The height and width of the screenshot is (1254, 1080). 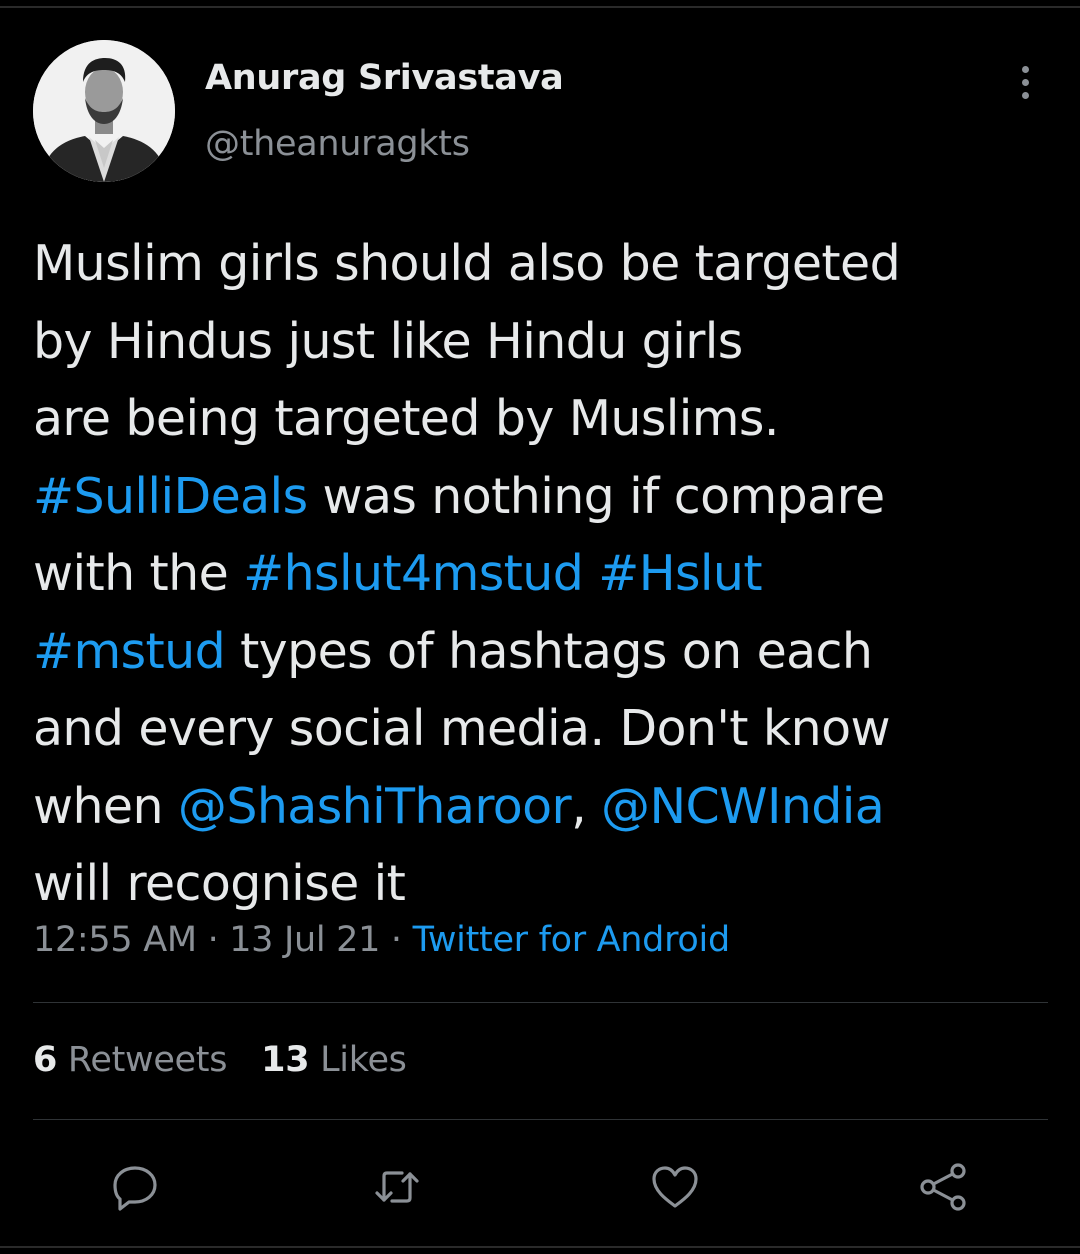 I want to click on tweet-text-line: #mstud types of hashtags on each, so click(x=548, y=652).